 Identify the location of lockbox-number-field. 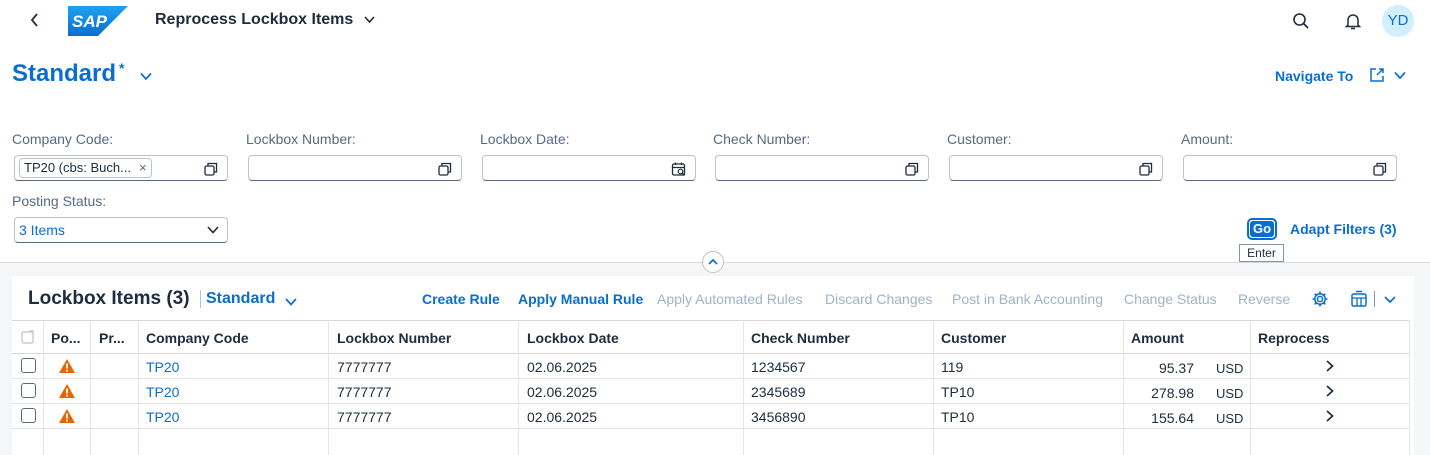
(355, 168).